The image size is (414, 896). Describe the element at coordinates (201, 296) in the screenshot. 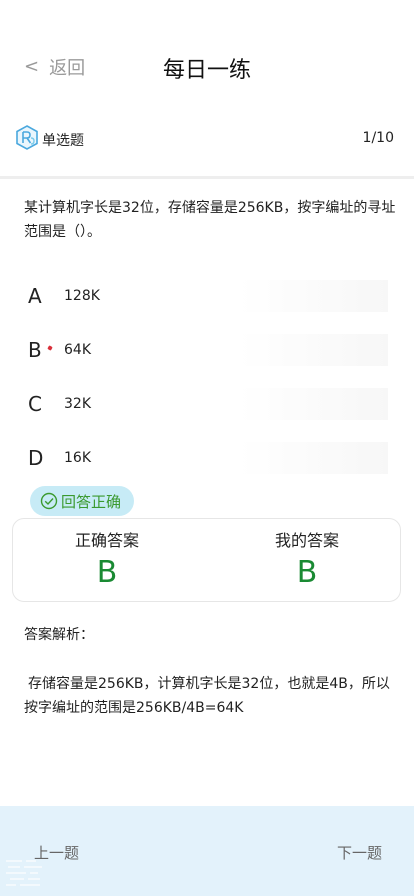

I see `option-a: A 128K` at that location.